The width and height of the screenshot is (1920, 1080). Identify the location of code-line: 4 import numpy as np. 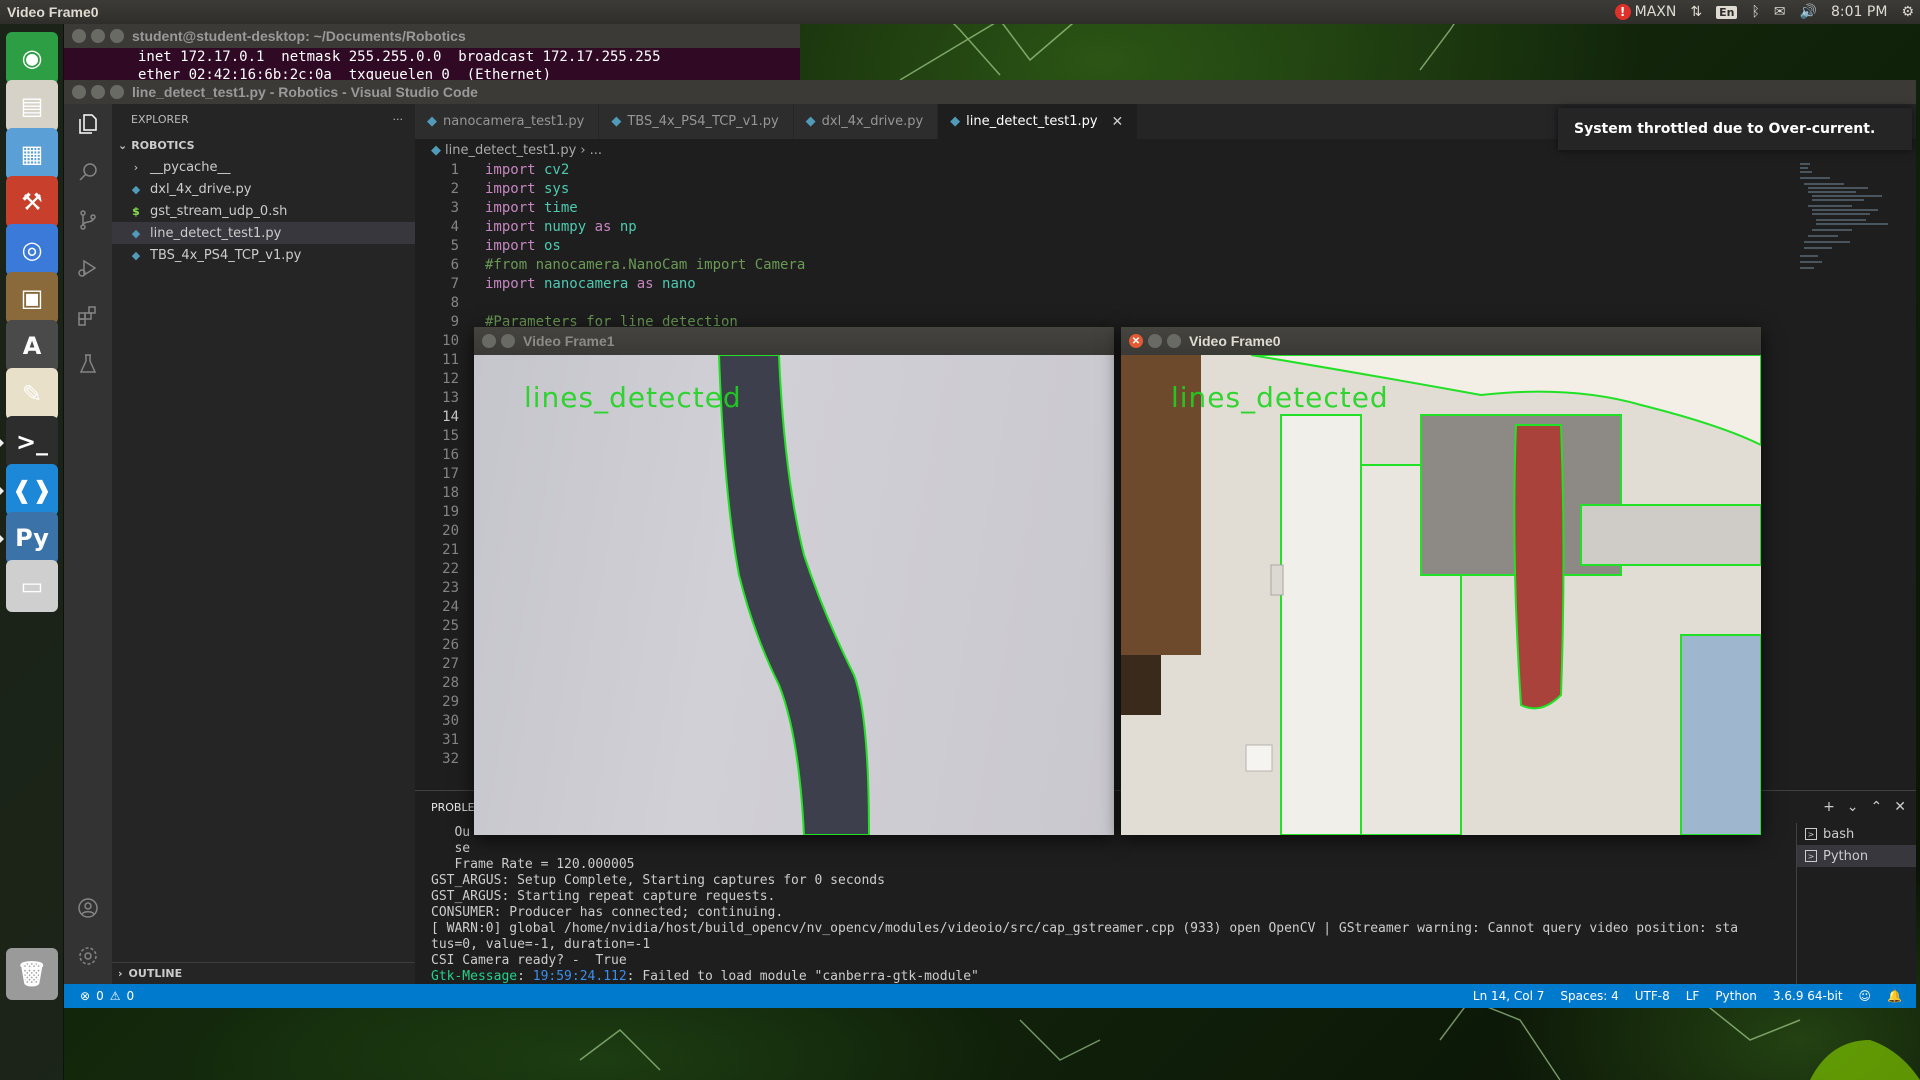
(1165, 227).